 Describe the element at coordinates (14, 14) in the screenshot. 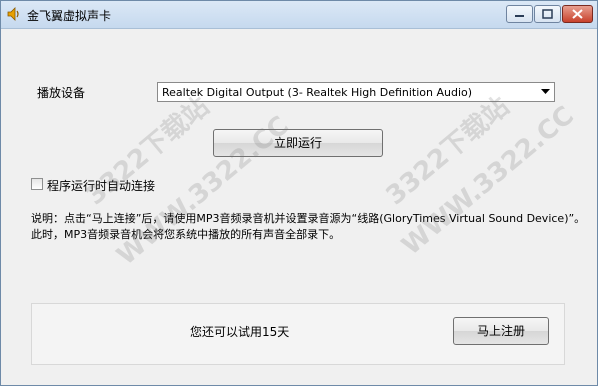

I see `speaker-icon` at that location.